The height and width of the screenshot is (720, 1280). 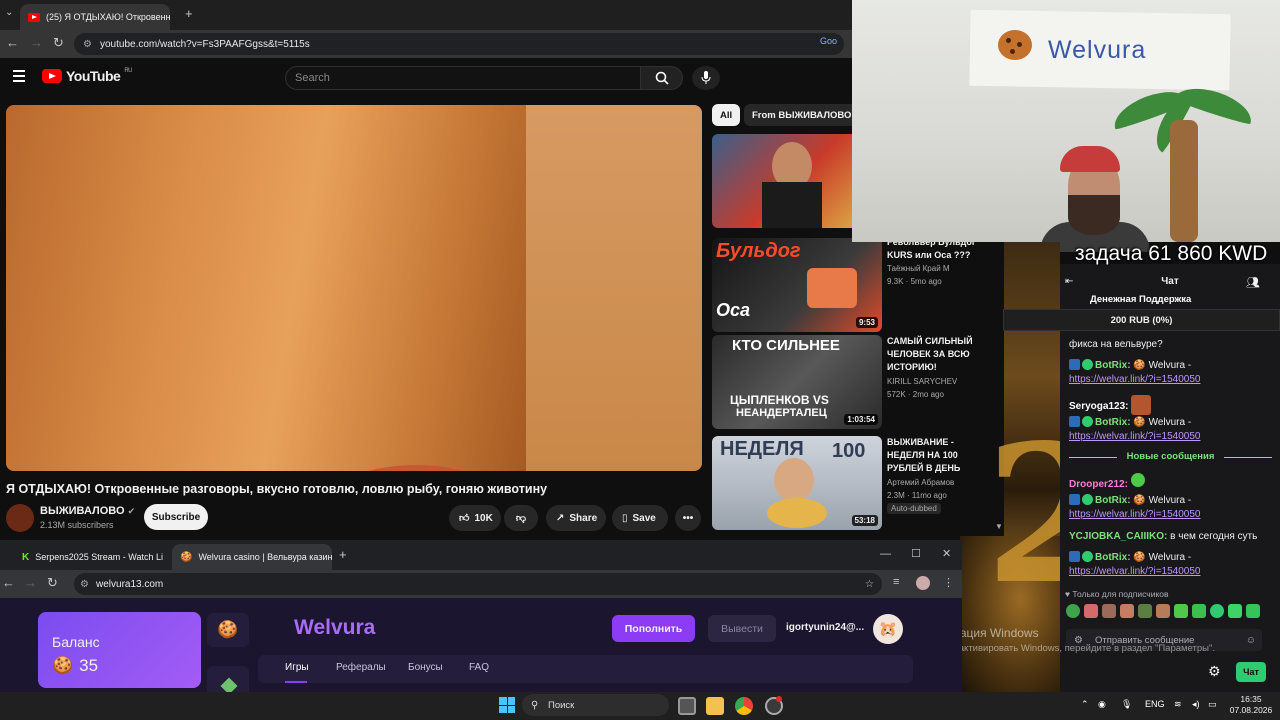 I want to click on voice-search-button, so click(x=706, y=78).